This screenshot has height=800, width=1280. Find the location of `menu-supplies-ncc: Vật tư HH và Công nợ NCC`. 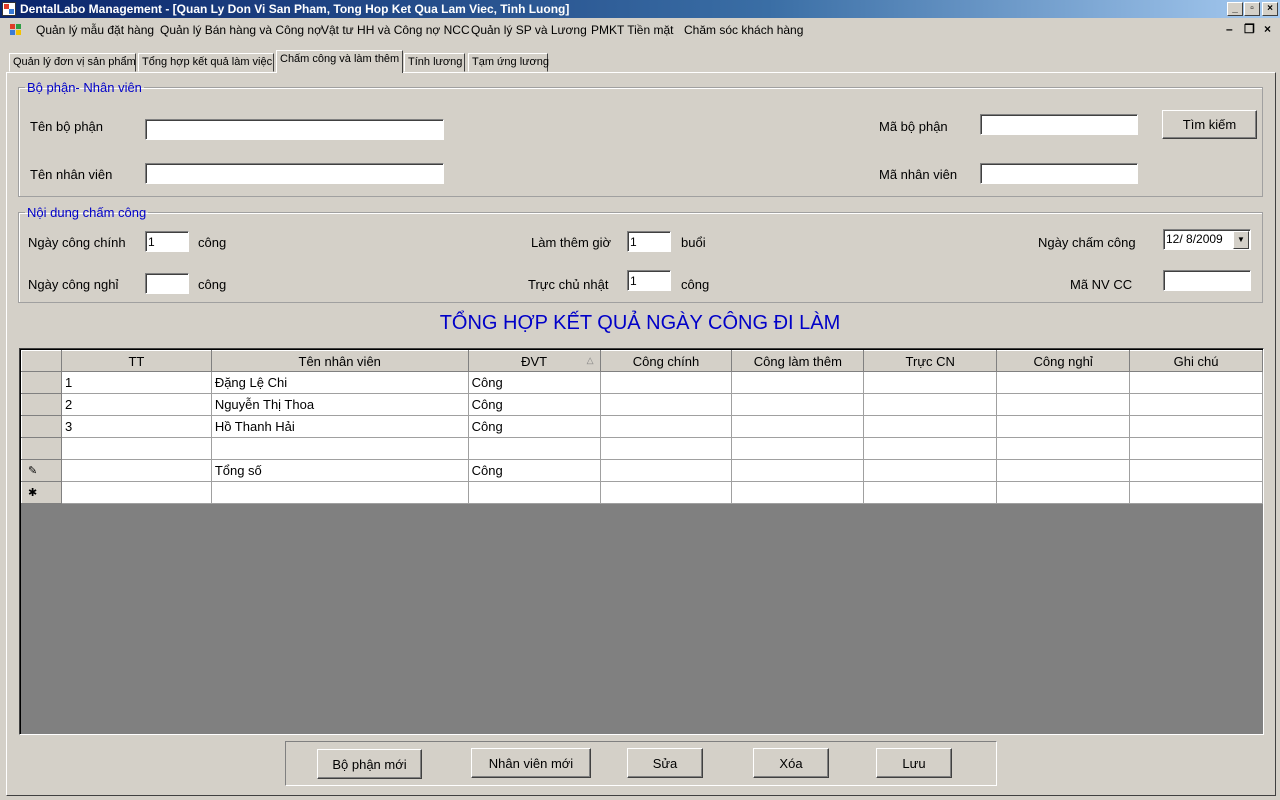

menu-supplies-ncc: Vật tư HH và Công nợ NCC is located at coordinates (395, 30).